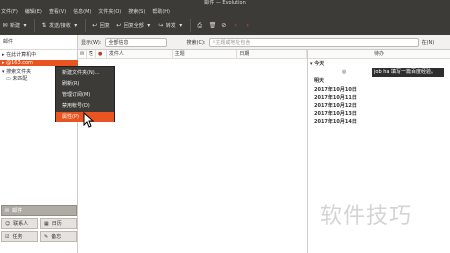  I want to click on mode-switcher: ✉ 邮件 ☺ 联系人 ▦ 日历 ☑ 任务 ✎ 备忘, so click(39, 224).